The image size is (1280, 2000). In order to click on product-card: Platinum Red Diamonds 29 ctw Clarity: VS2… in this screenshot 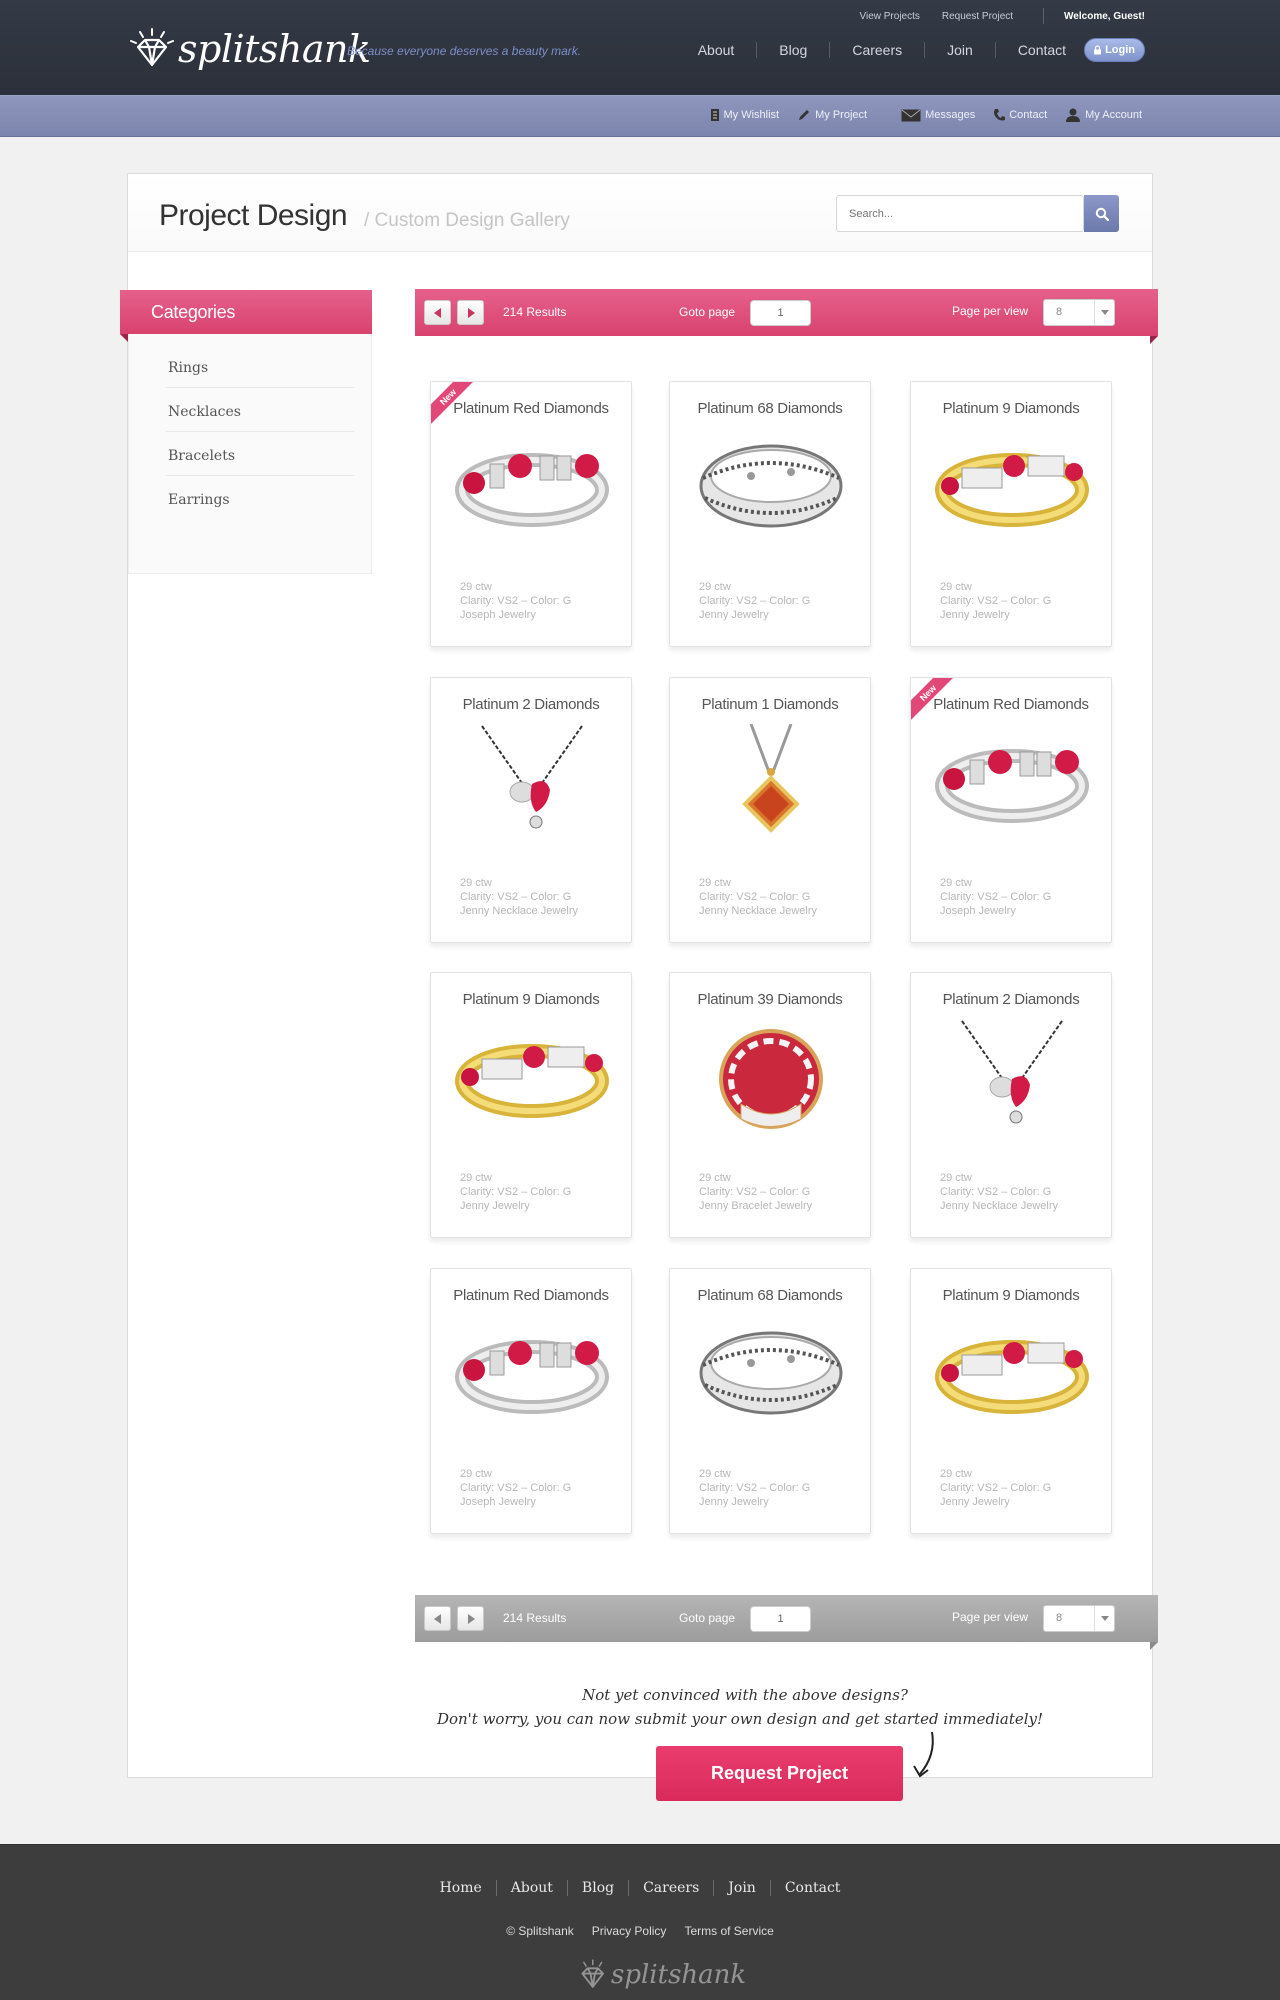, I will do `click(531, 1401)`.